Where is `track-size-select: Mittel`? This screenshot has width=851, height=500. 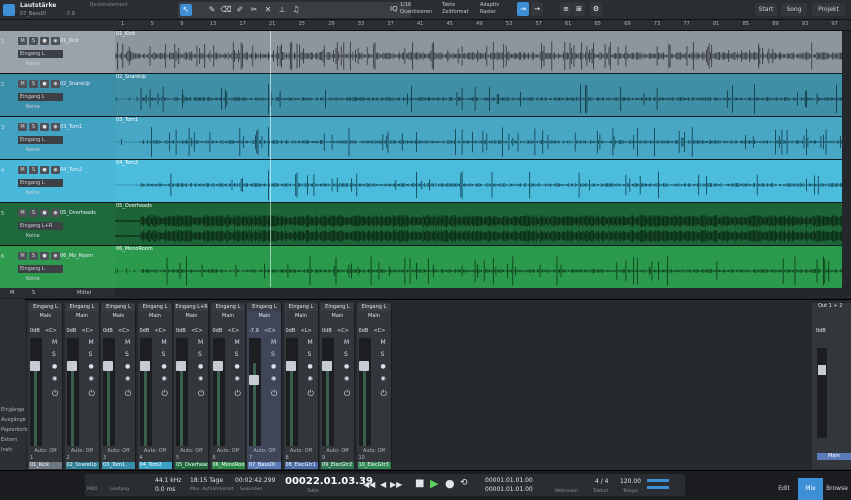
track-size-select: Mittel is located at coordinates (84, 293).